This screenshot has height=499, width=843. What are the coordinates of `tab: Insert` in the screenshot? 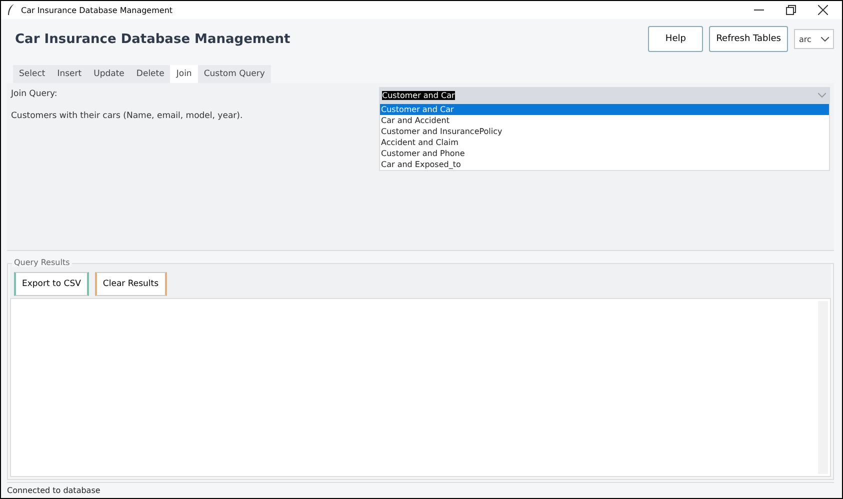 It's located at (69, 74).